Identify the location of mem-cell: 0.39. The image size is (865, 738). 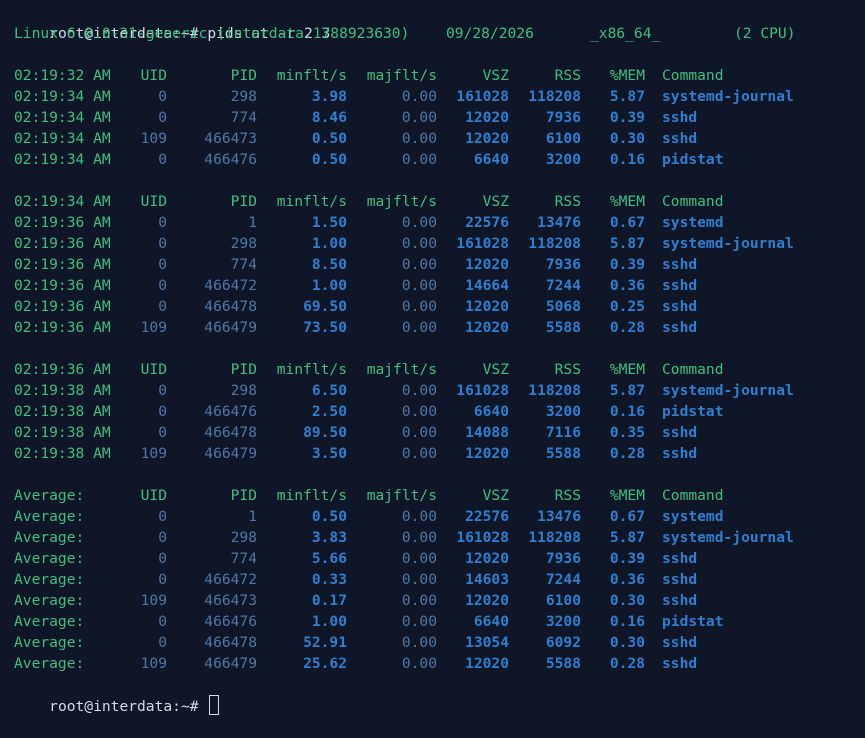
(627, 264).